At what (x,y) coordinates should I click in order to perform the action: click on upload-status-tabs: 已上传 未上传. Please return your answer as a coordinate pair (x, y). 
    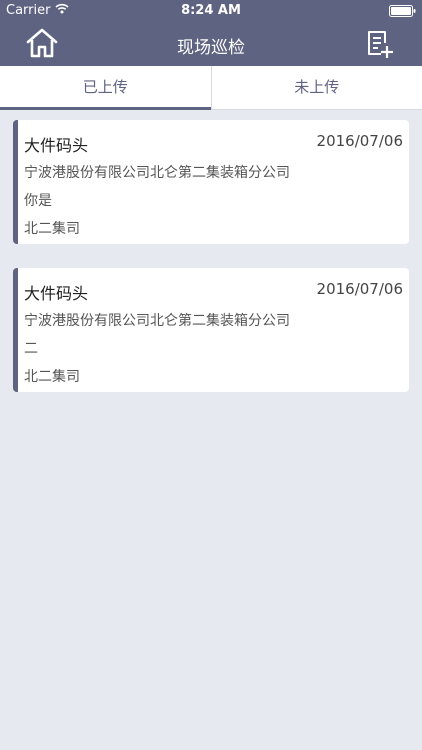
    Looking at the image, I should click on (211, 88).